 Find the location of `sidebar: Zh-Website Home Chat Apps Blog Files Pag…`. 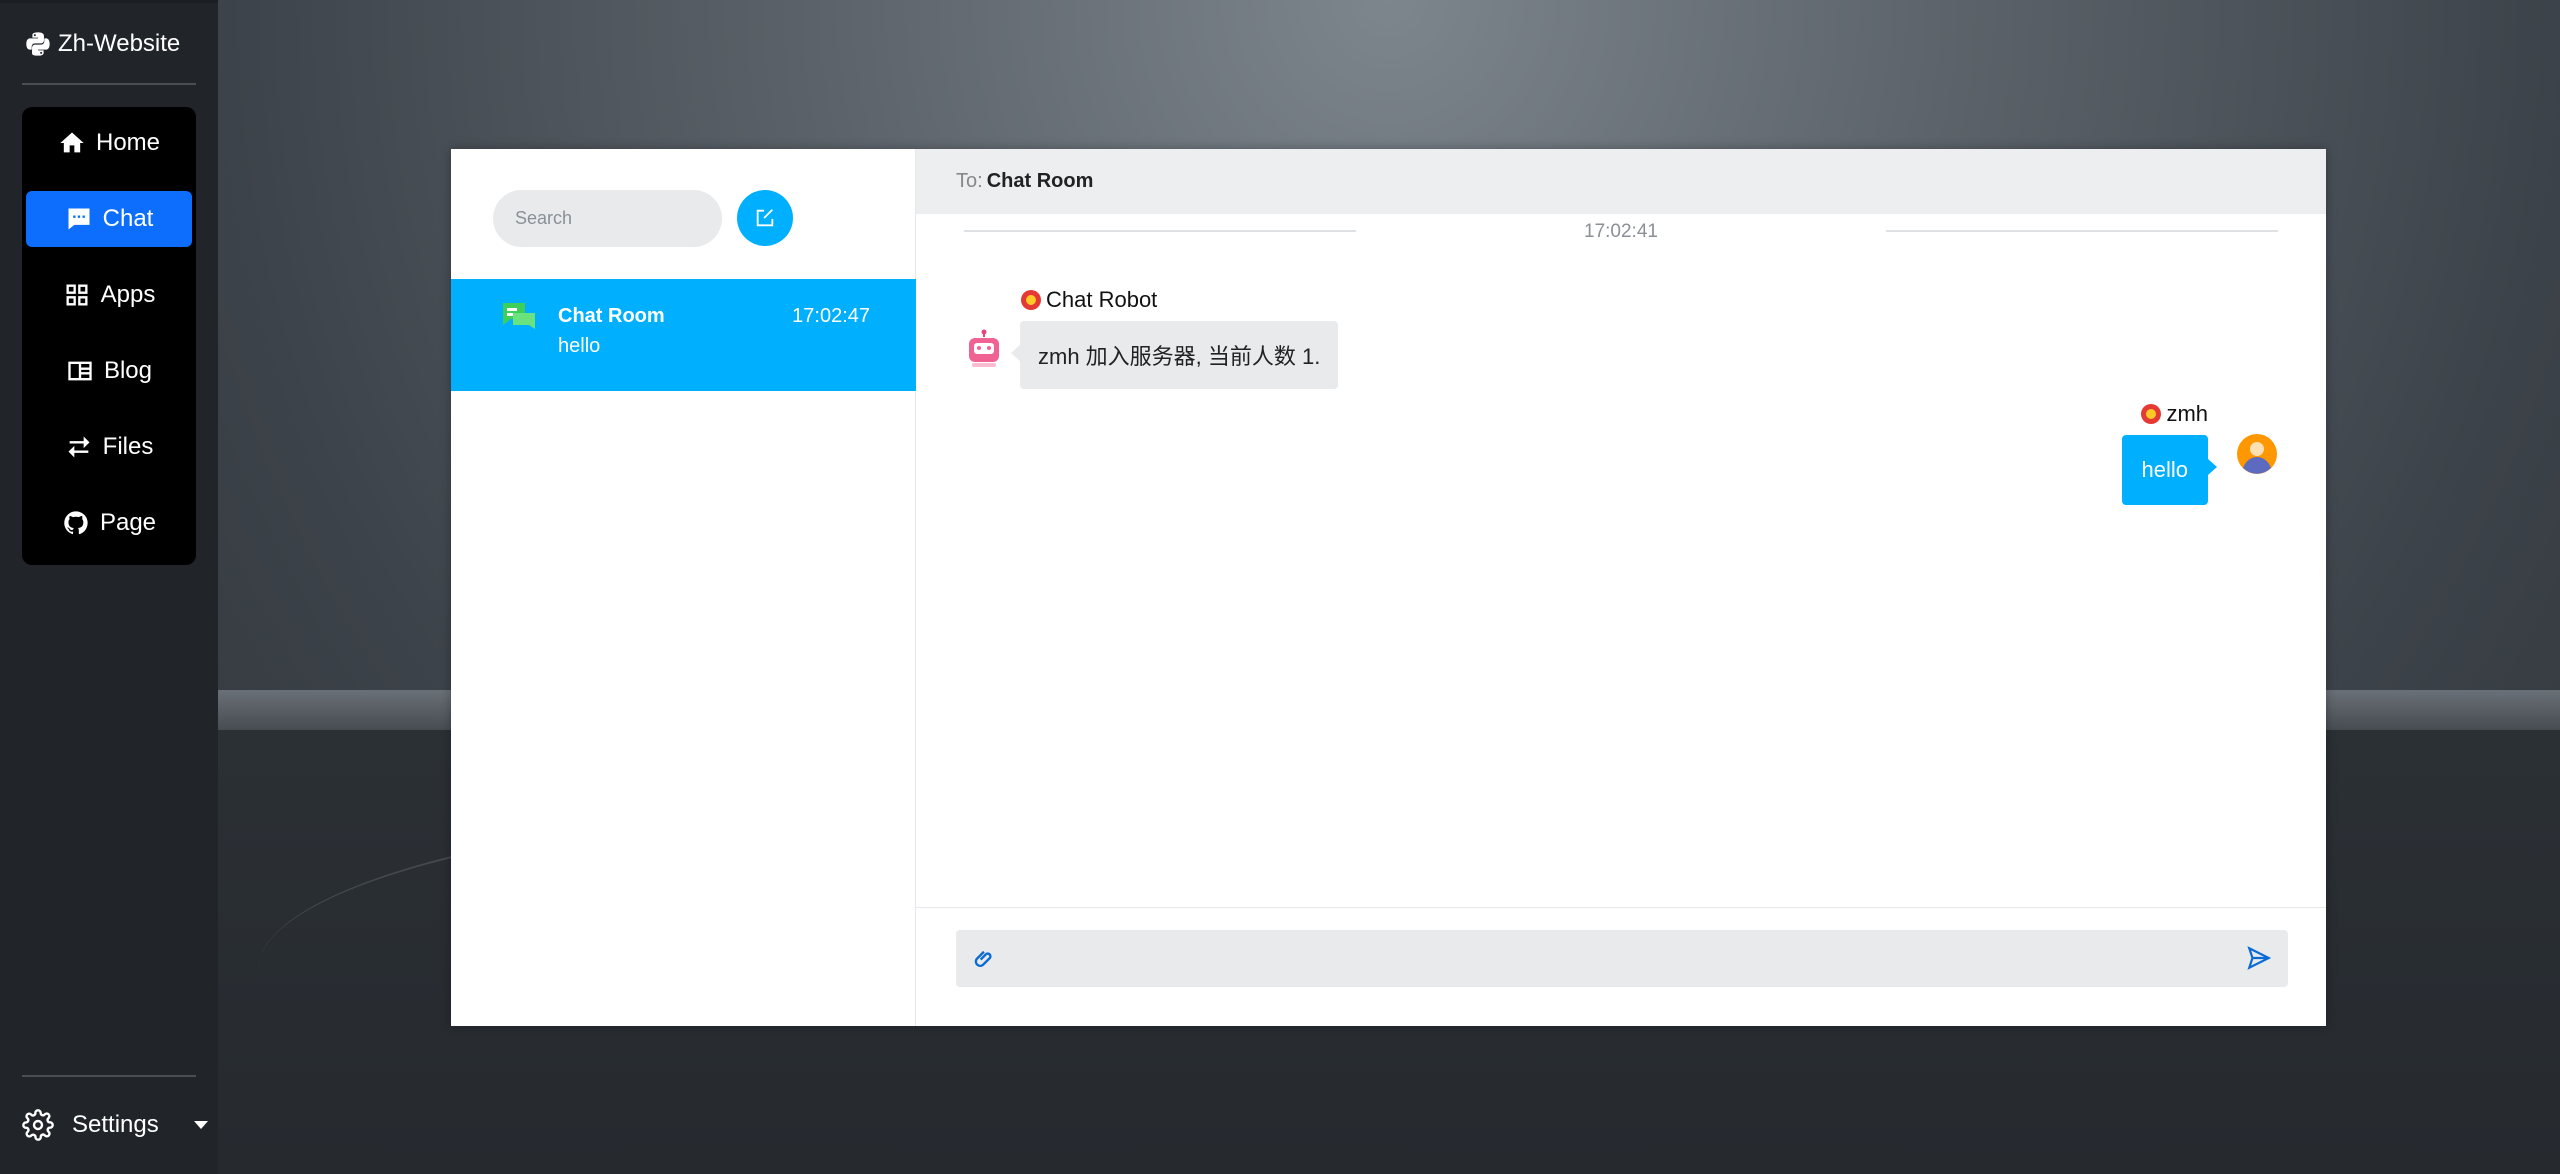

sidebar: Zh-Website Home Chat Apps Blog Files Pag… is located at coordinates (109, 587).